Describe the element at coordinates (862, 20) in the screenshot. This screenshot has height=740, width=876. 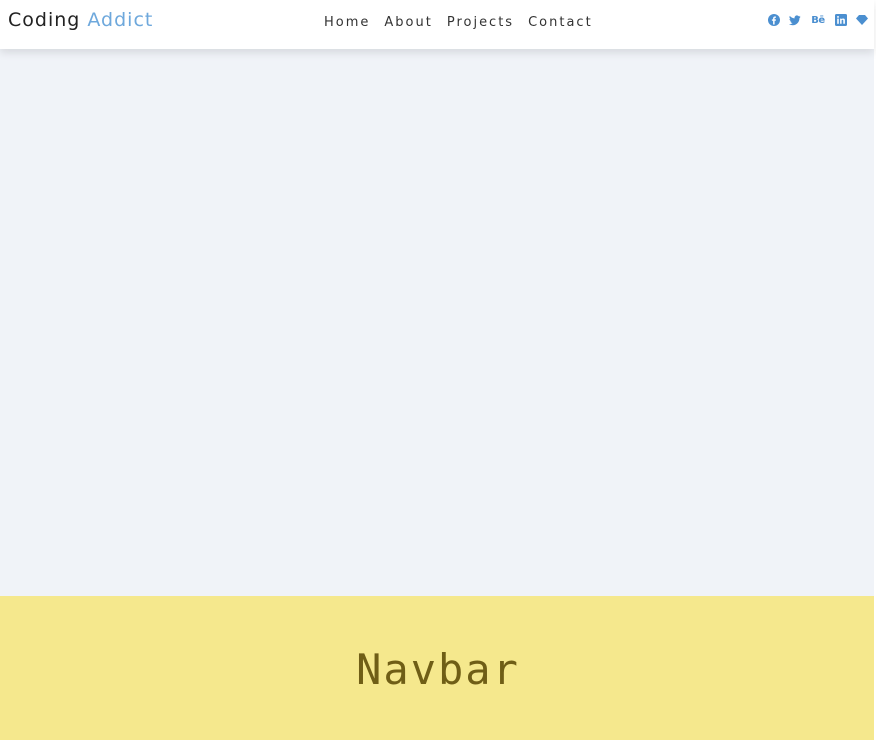
I see `sketch-icon` at that location.